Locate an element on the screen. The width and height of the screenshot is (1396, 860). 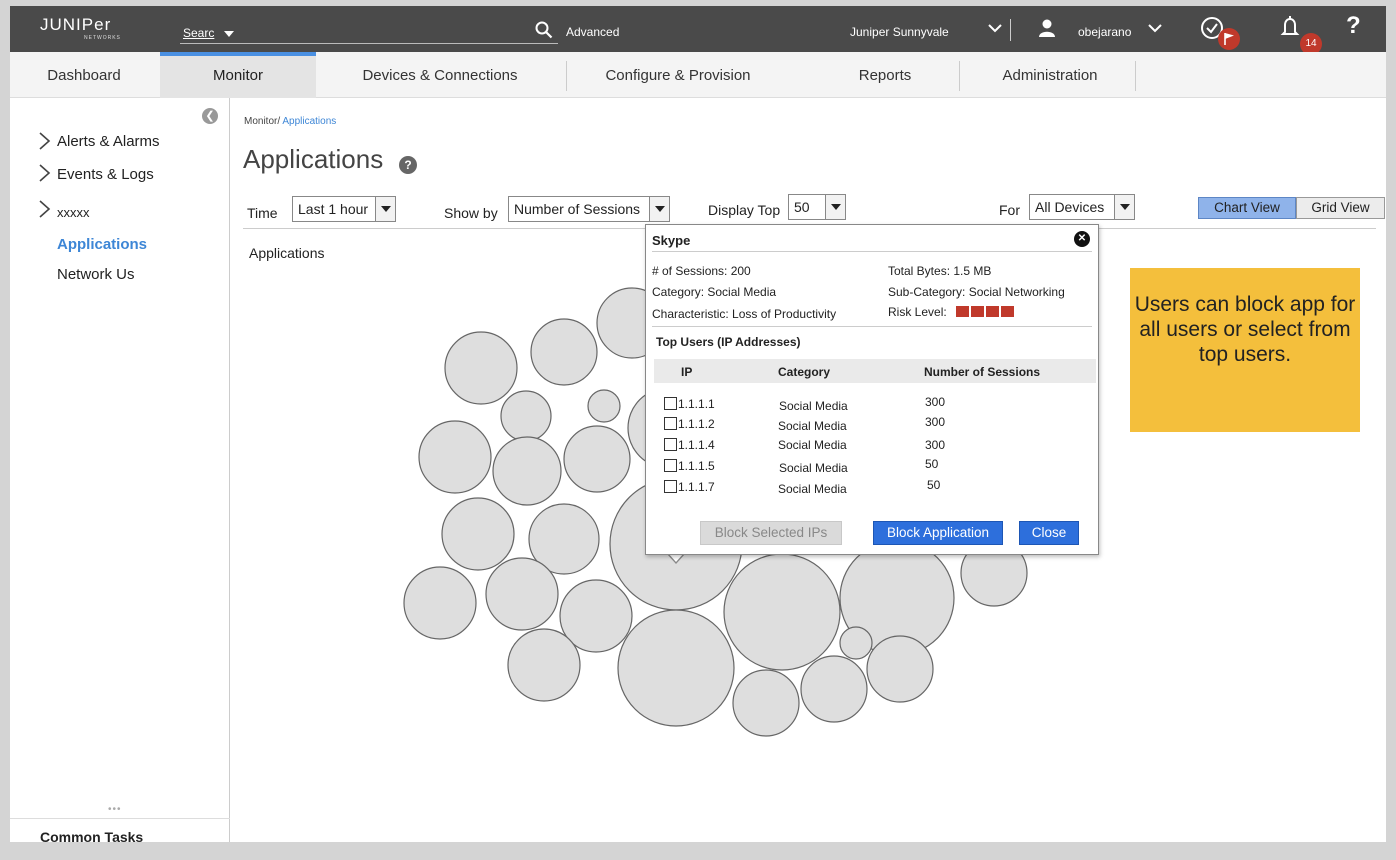
col-category: Category is located at coordinates (804, 372).